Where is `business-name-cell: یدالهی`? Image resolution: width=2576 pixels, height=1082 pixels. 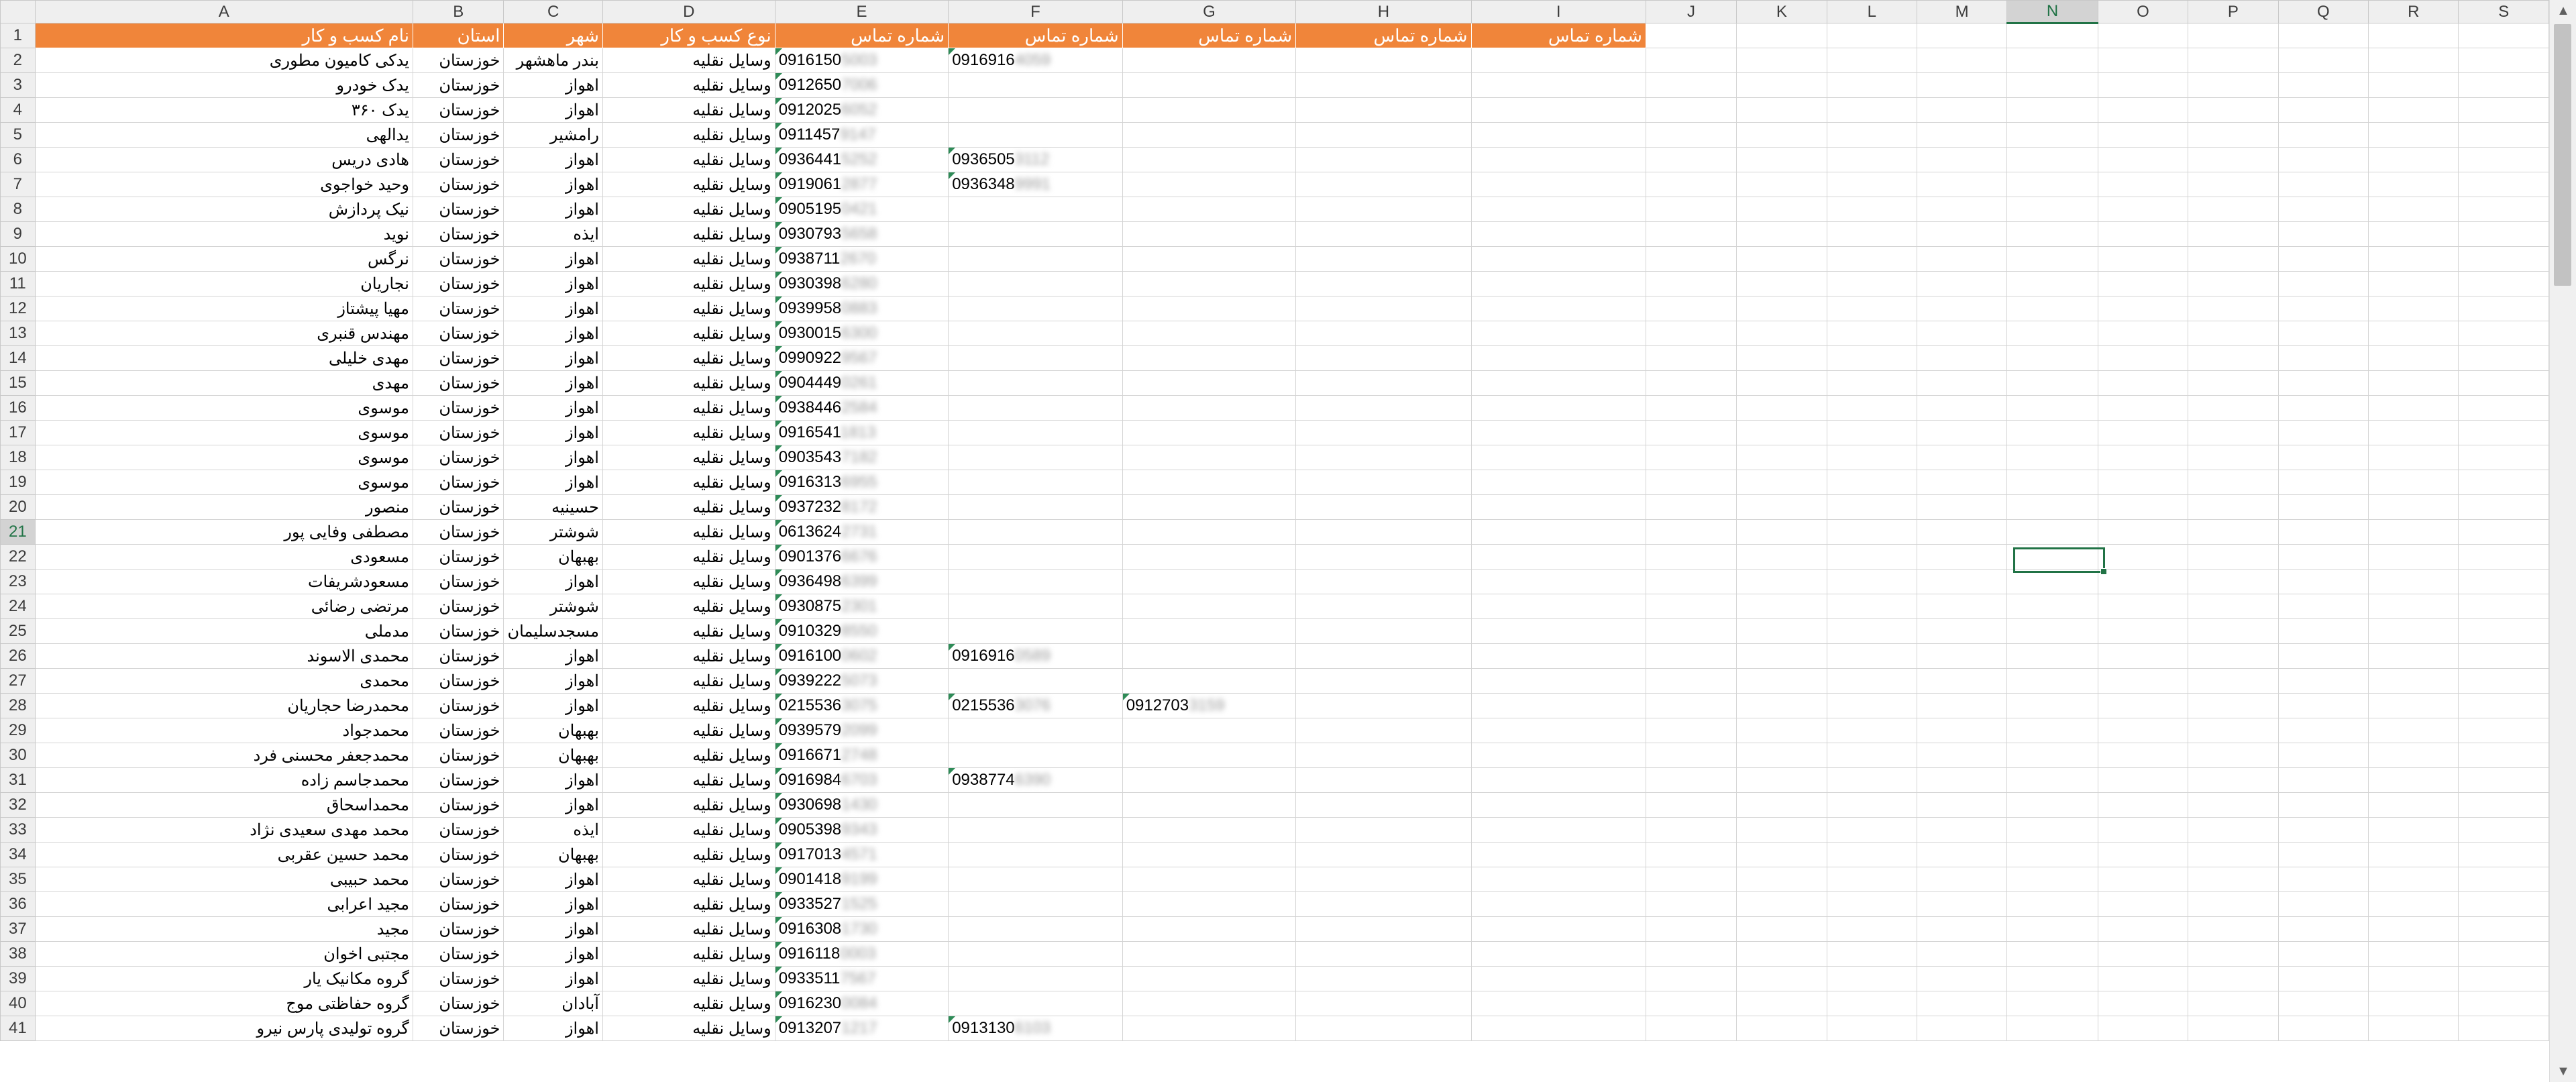 business-name-cell: یدالهی is located at coordinates (223, 135).